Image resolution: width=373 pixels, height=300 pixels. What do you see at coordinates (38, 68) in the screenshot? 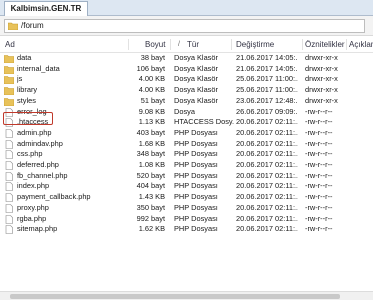
I see `file-name: internal_data` at bounding box center [38, 68].